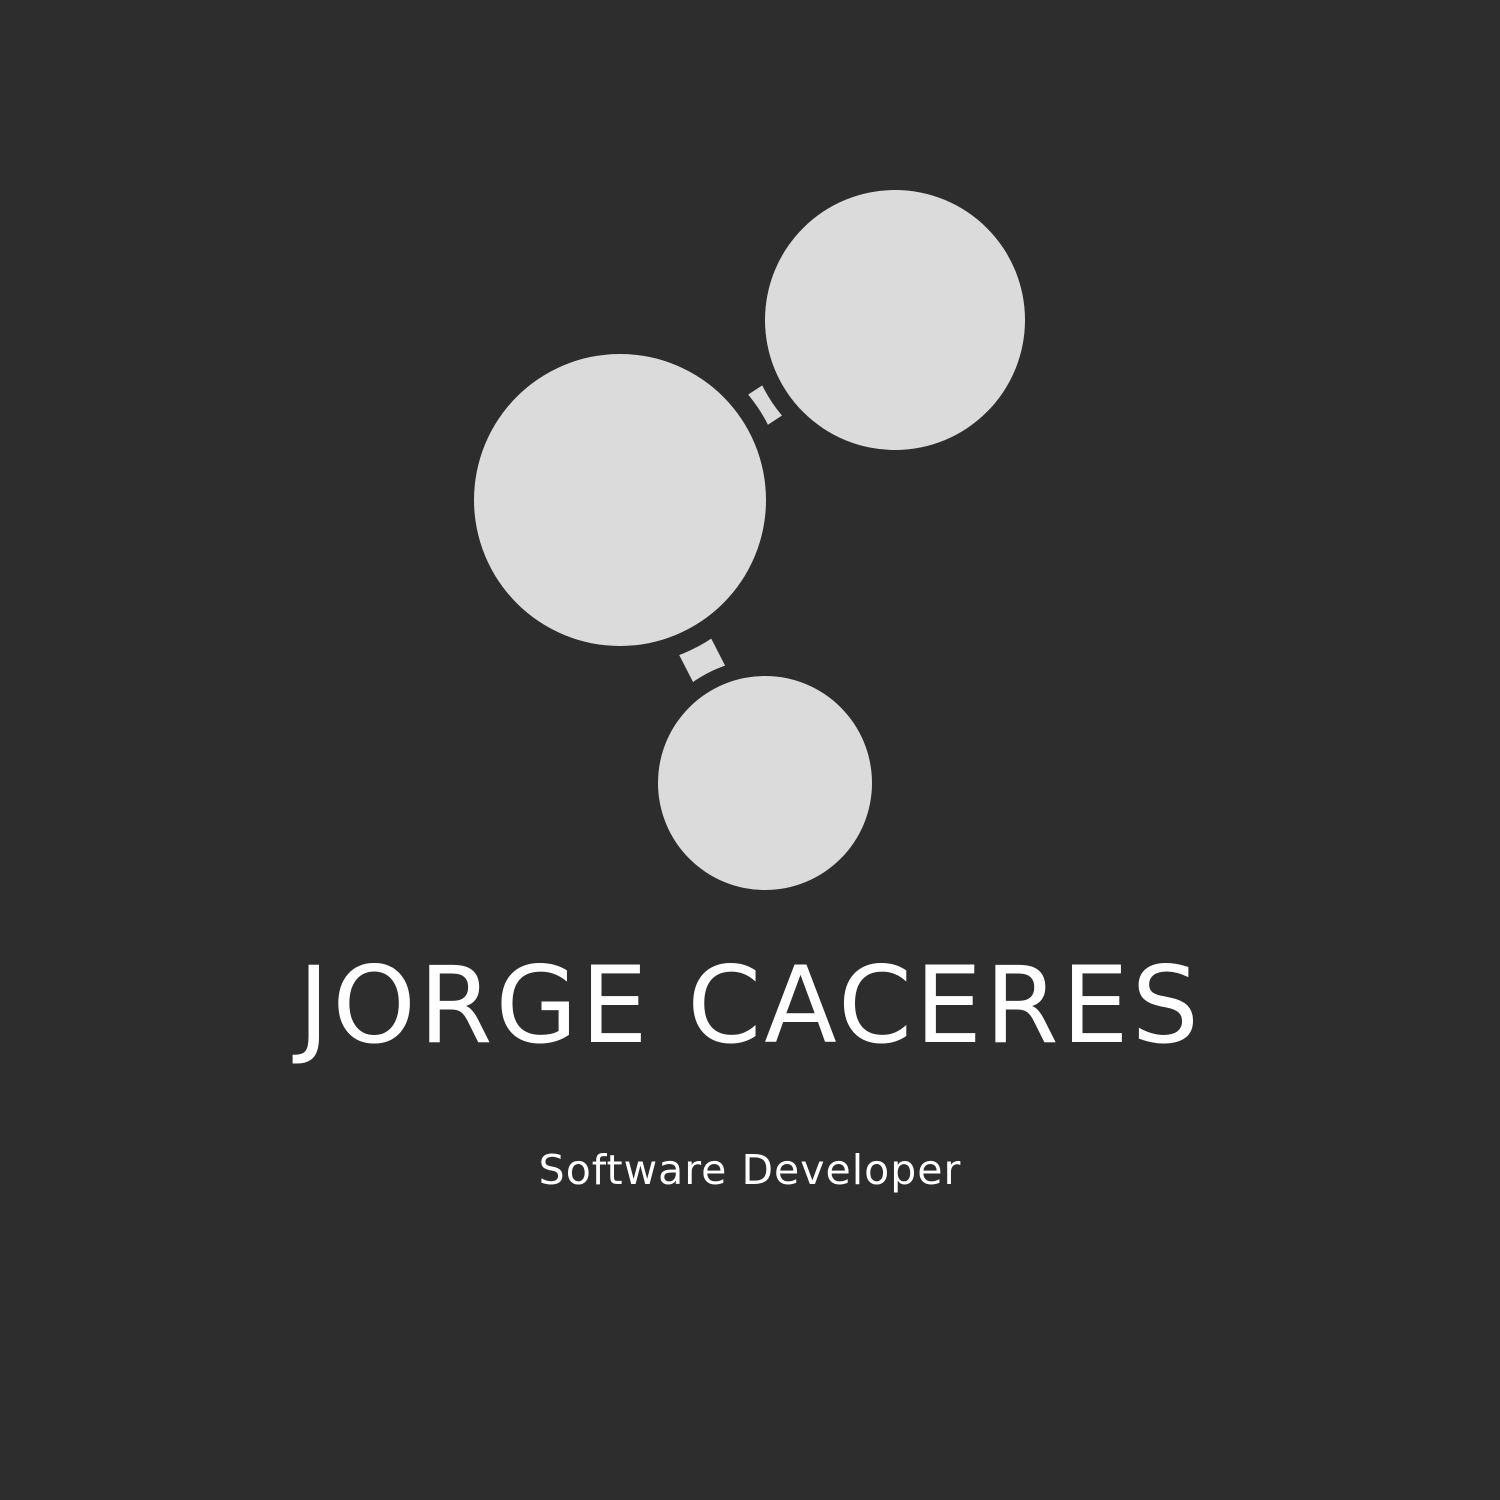  What do you see at coordinates (895, 320) in the screenshot?
I see `node-top` at bounding box center [895, 320].